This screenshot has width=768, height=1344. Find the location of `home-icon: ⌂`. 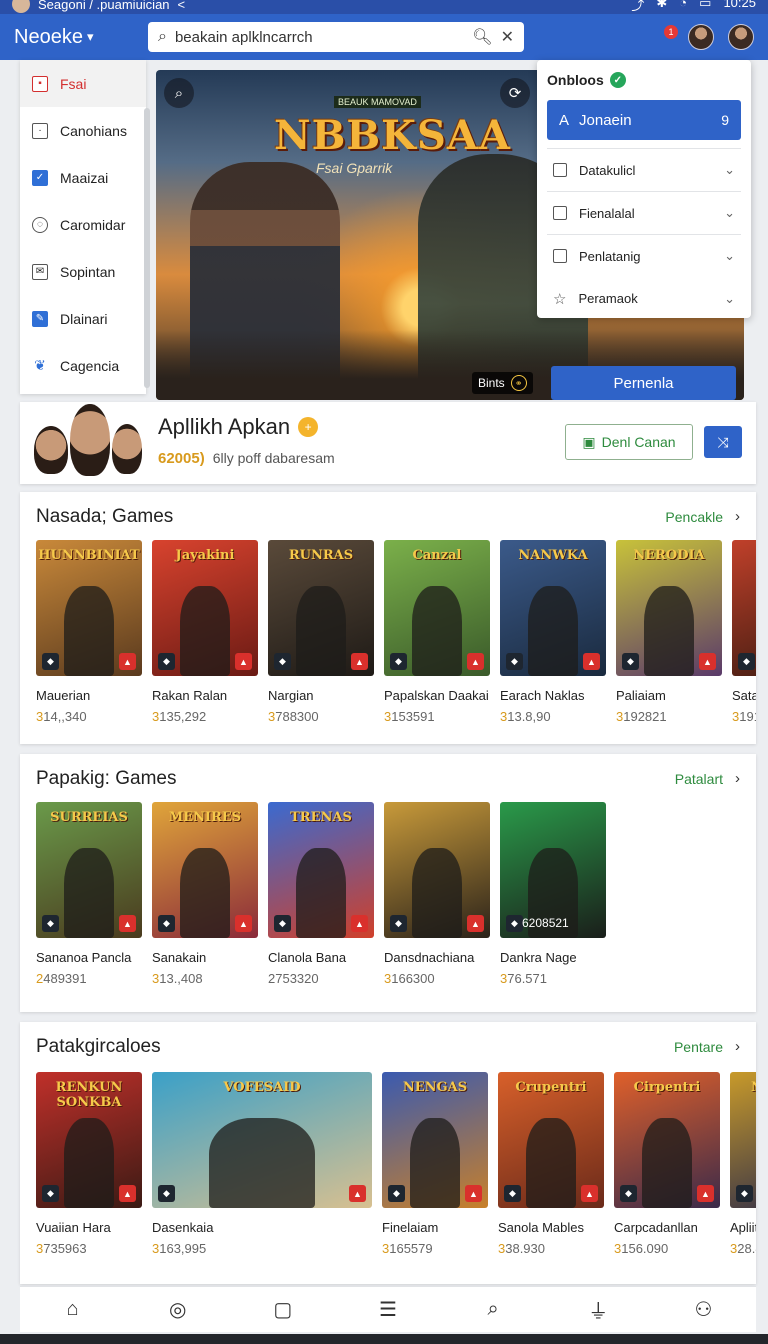

home-icon: ⌂ is located at coordinates (73, 1310).